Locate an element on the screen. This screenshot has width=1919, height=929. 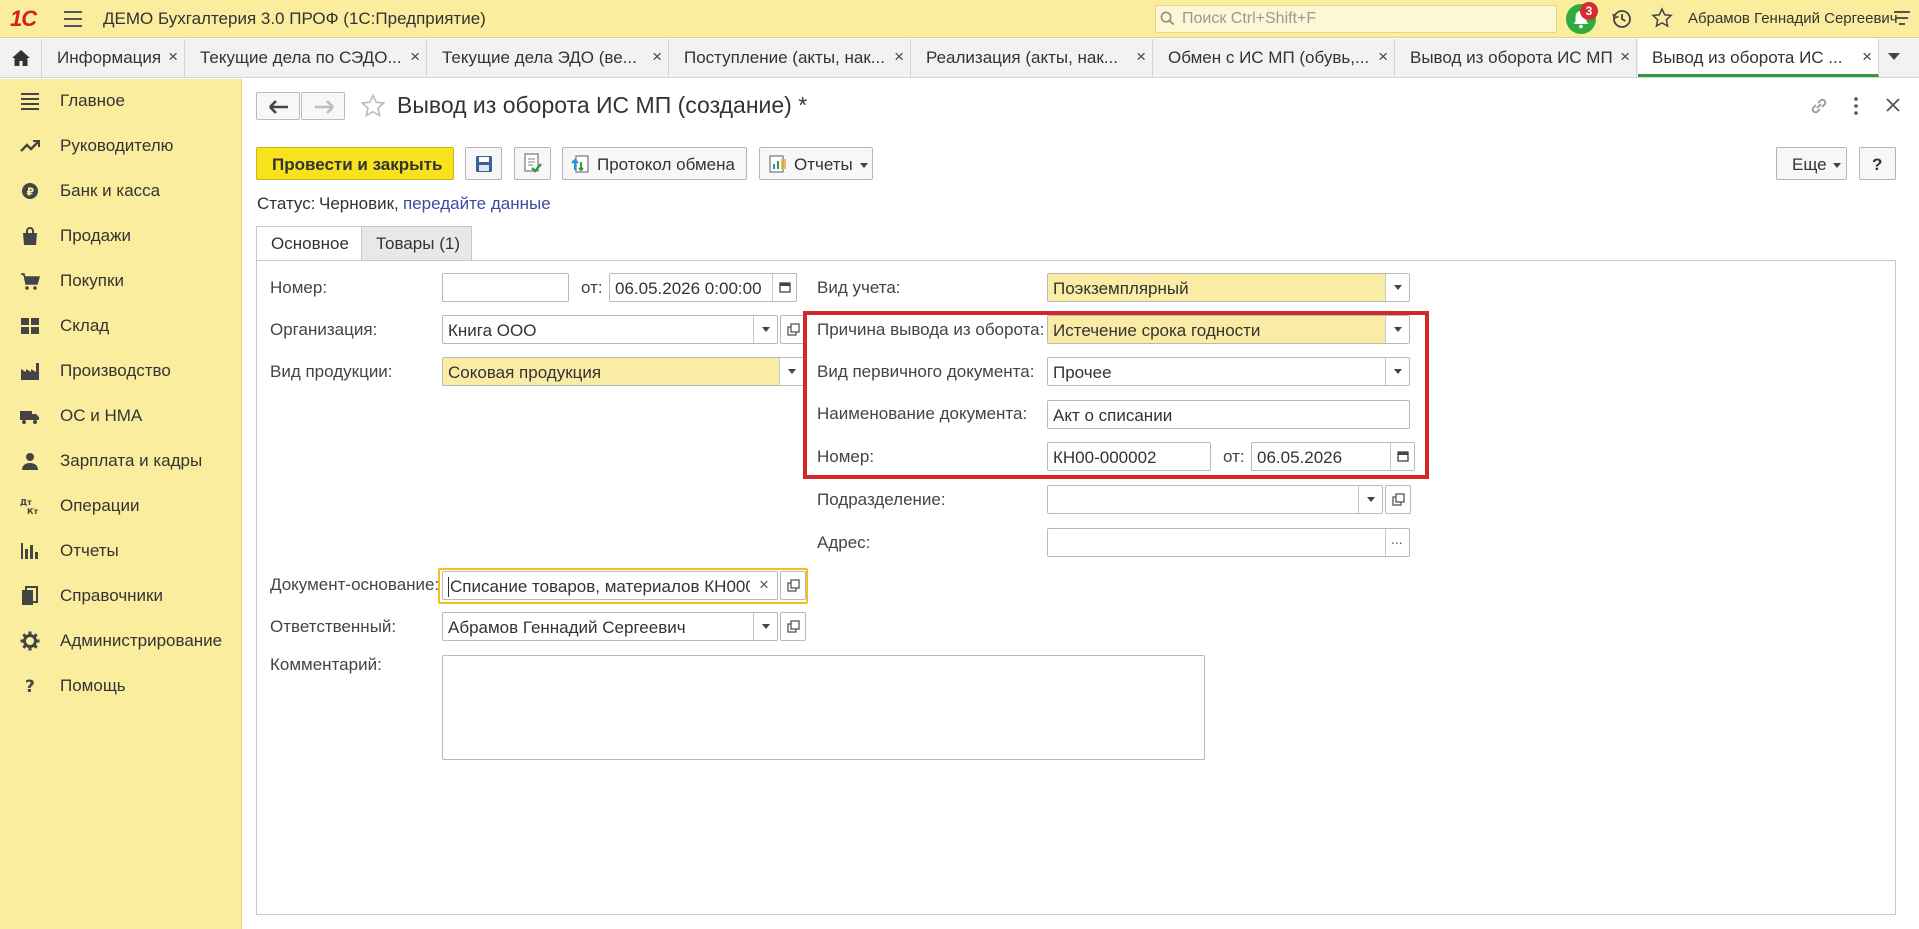
responsible-open-button is located at coordinates (793, 626).